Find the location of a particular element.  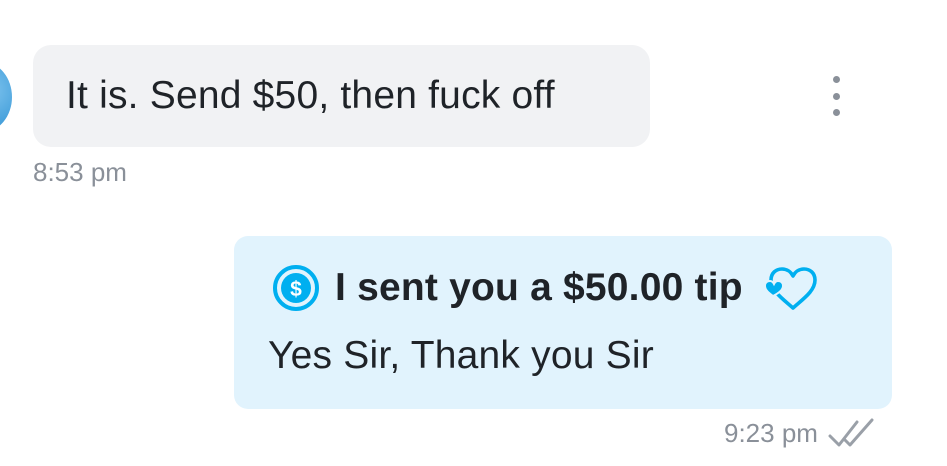

dollar-circle-icon: $ is located at coordinates (296, 288).